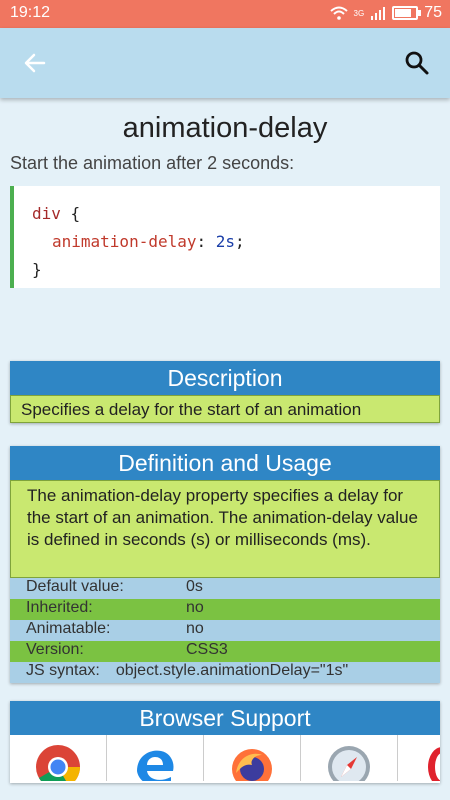 This screenshot has height=800, width=450. I want to click on property-row-default: Default value: 0s, so click(225, 588).